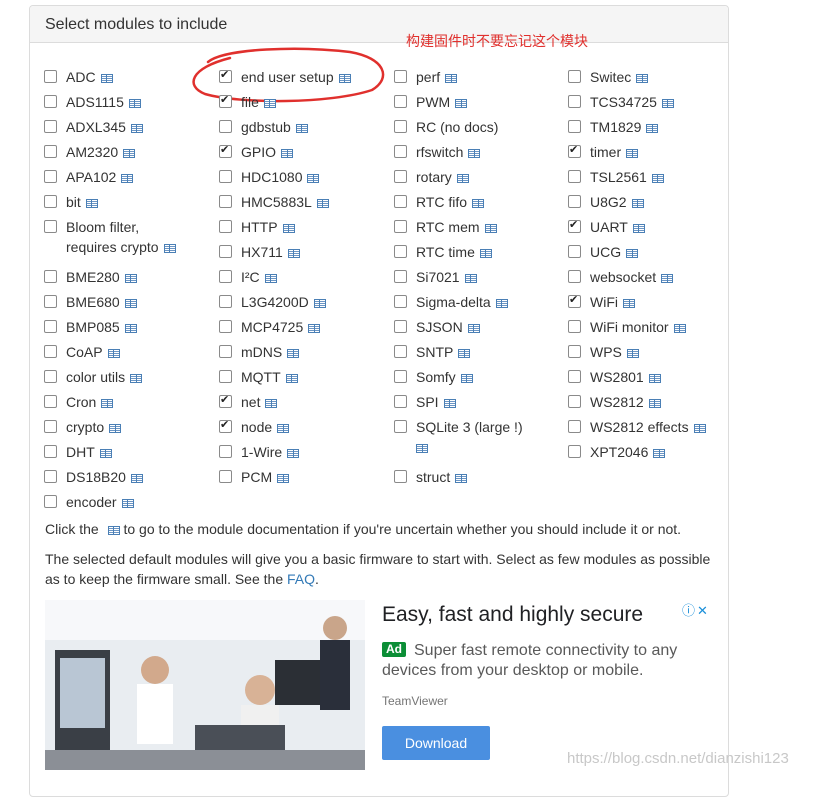  I want to click on module-3-13: Somfy, so click(433, 377).